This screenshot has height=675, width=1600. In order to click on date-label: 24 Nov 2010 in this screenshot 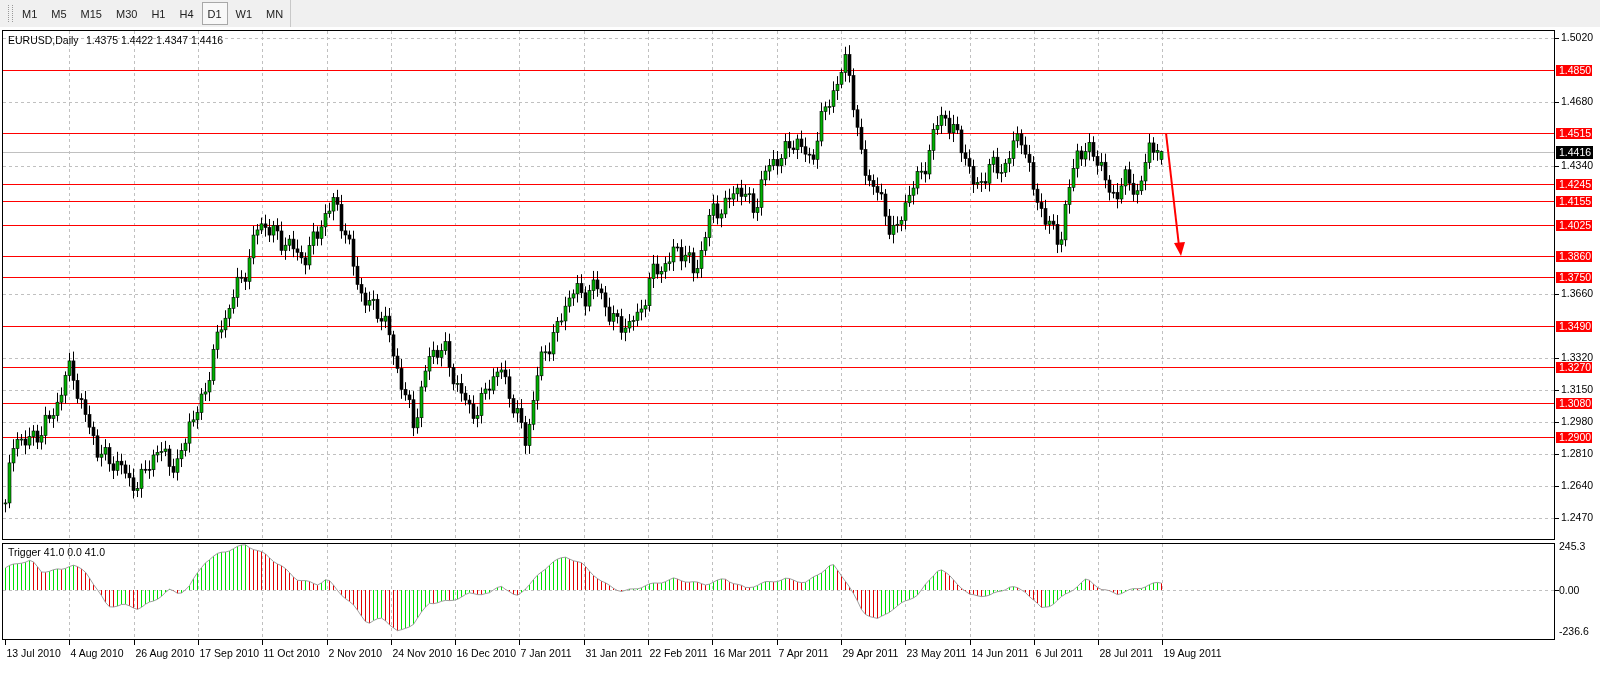, I will do `click(422, 653)`.